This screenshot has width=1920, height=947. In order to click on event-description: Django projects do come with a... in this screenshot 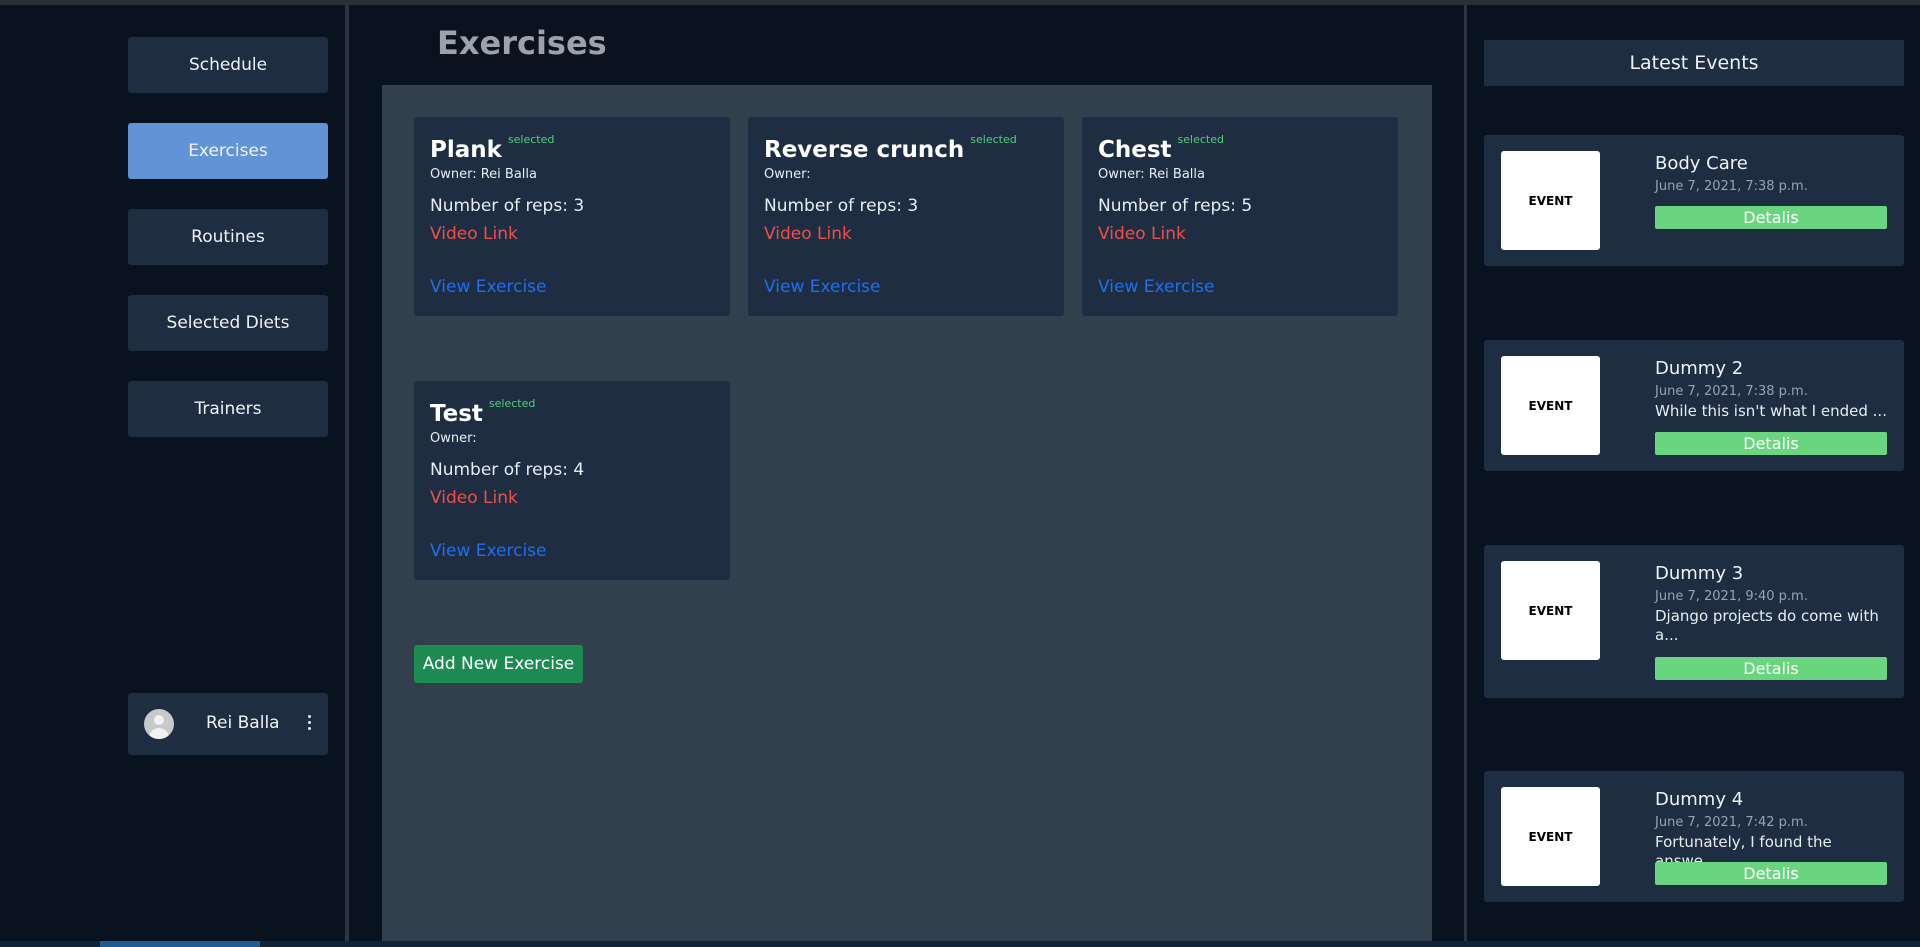, I will do `click(1767, 625)`.